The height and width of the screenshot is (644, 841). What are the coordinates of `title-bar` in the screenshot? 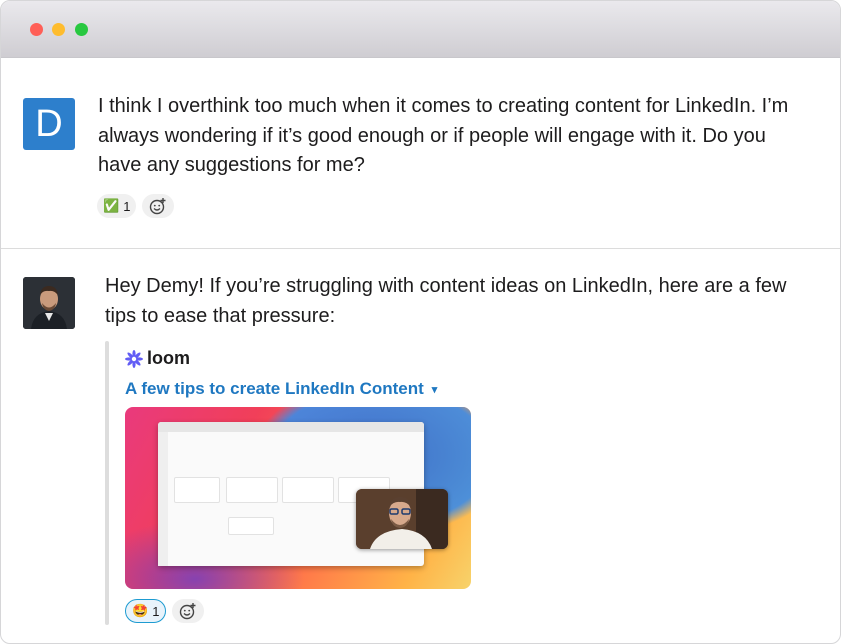 It's located at (420, 29).